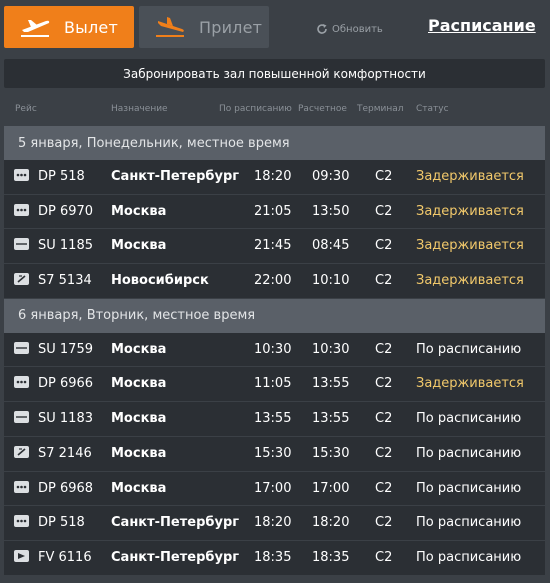 The height and width of the screenshot is (583, 550). I want to click on estimated-time: 18:35, so click(331, 557).